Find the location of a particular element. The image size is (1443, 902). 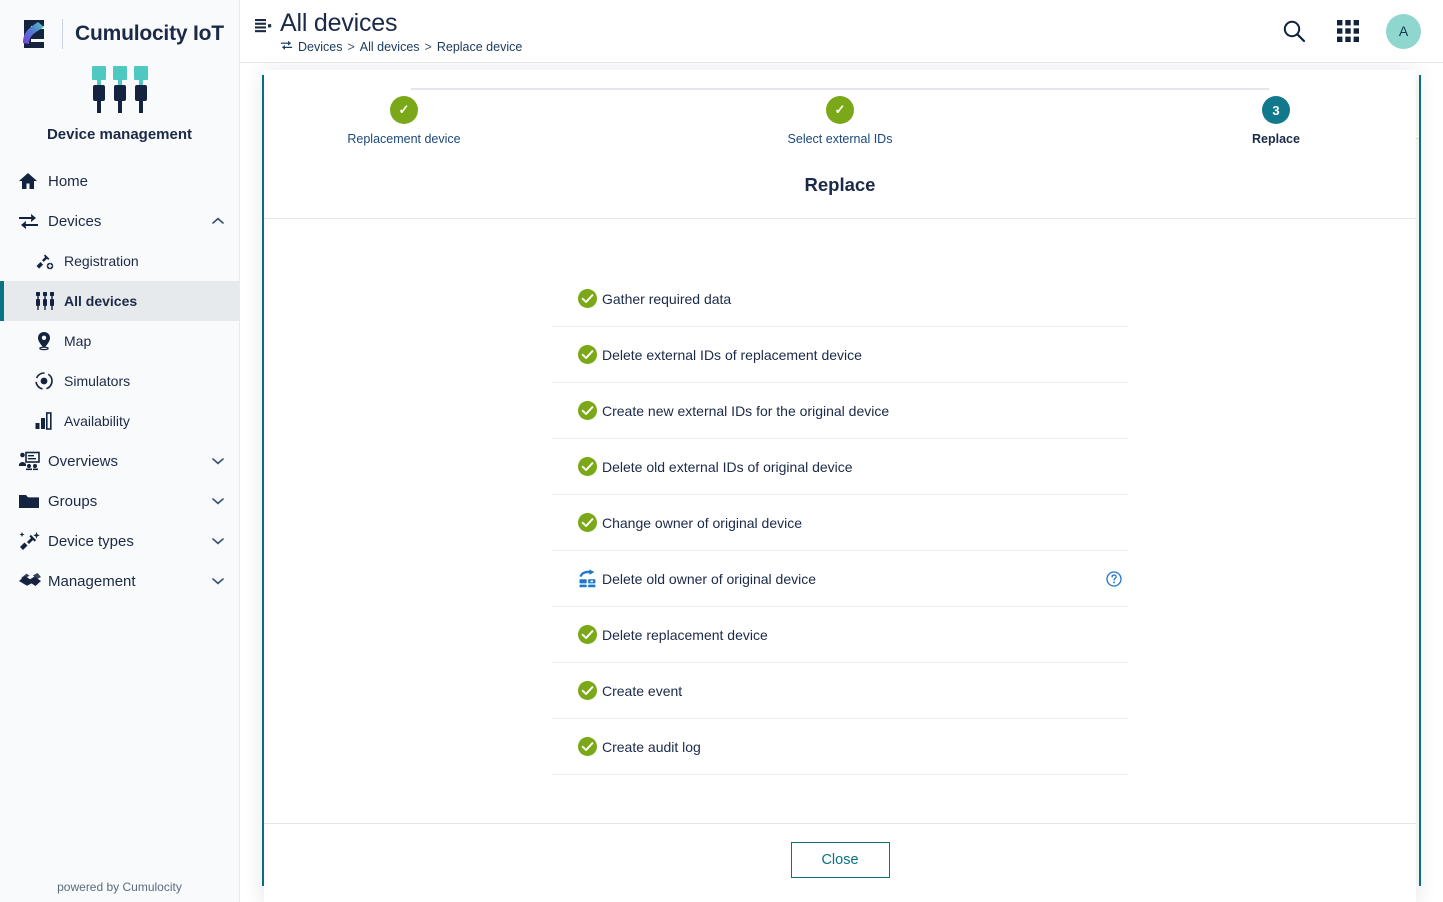

folder-icon is located at coordinates (33, 501).